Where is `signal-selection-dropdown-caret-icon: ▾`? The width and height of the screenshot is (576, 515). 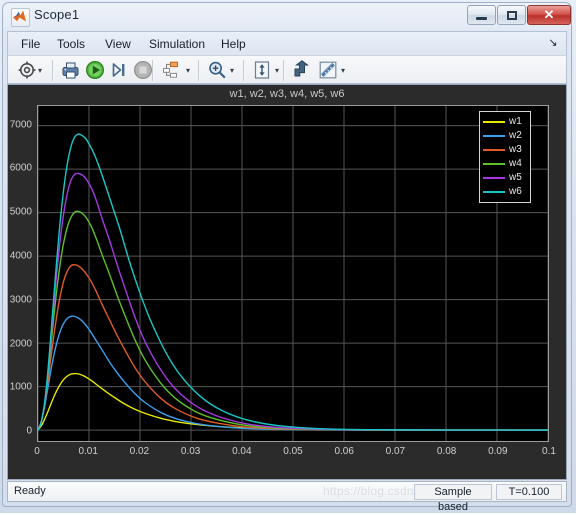 signal-selection-dropdown-caret-icon: ▾ is located at coordinates (188, 71).